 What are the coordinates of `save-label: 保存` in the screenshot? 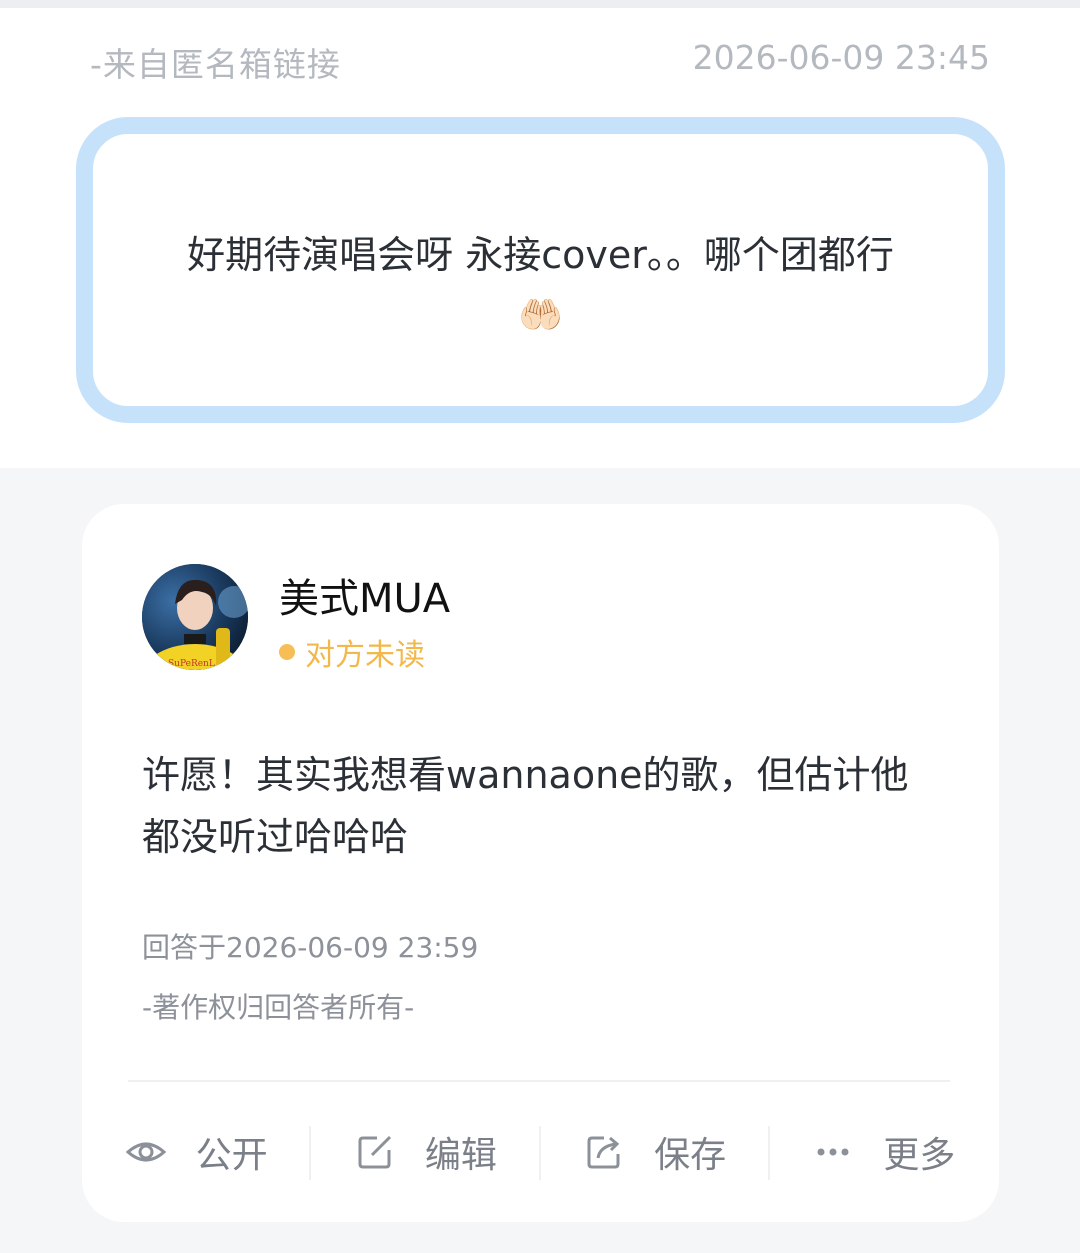 It's located at (690, 1155).